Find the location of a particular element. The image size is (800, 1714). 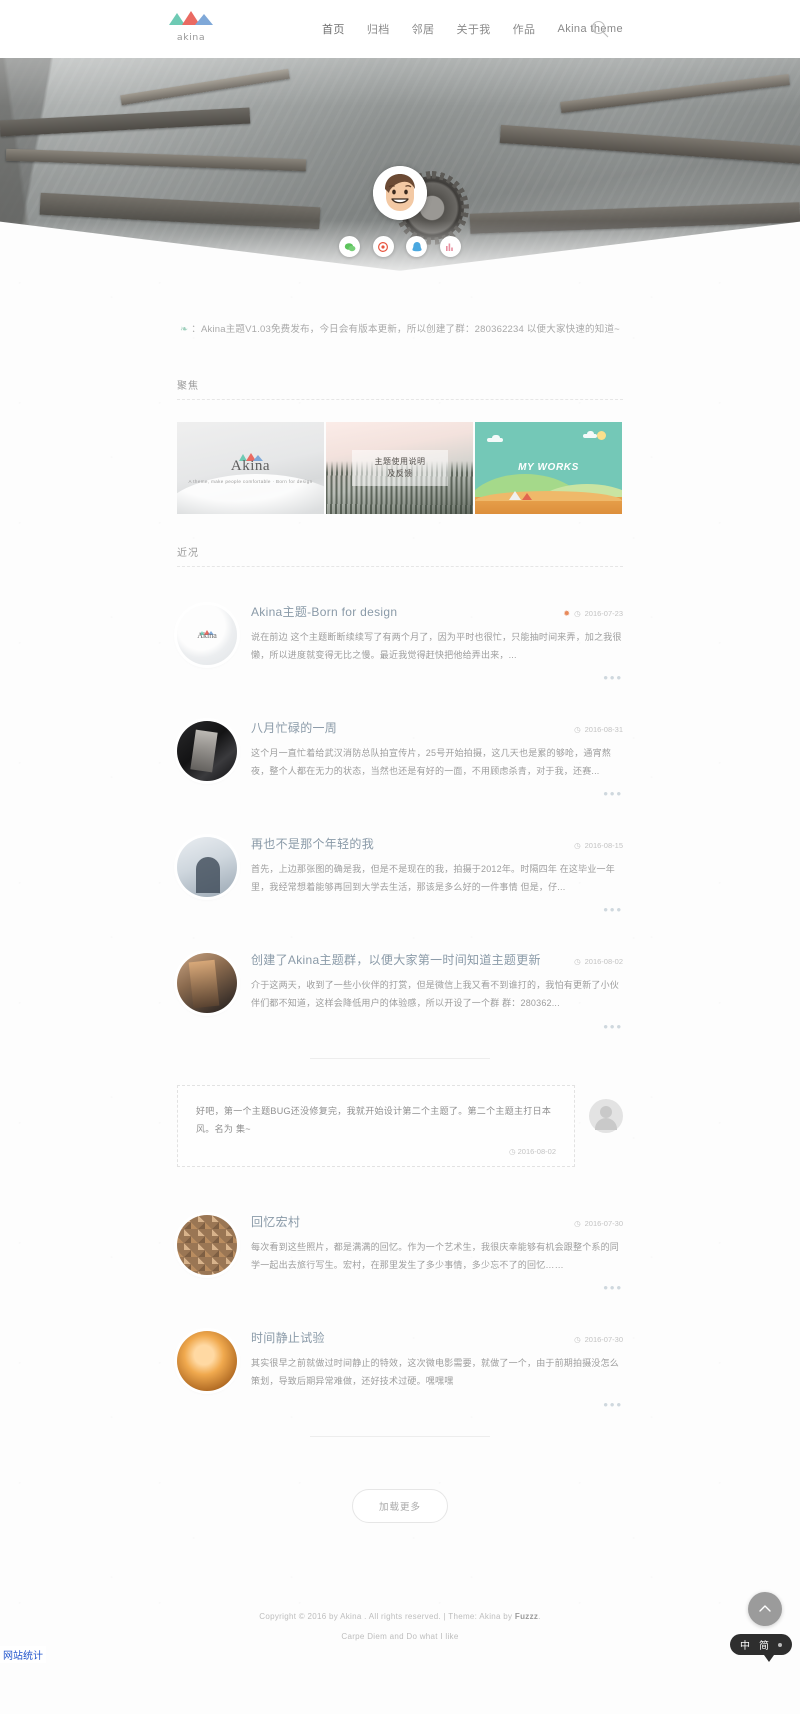

ime-menu-icon is located at coordinates (780, 1645).